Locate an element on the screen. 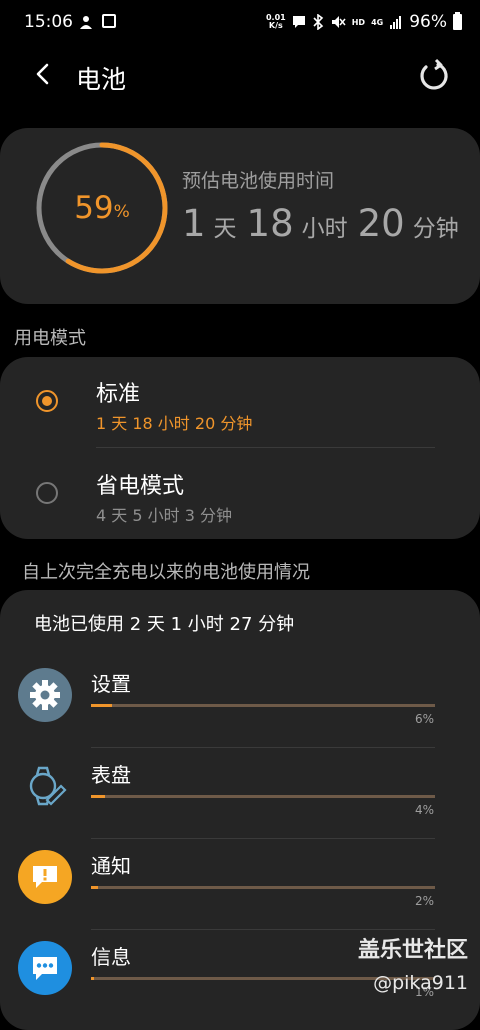  status-left-icons is located at coordinates (97, 22).